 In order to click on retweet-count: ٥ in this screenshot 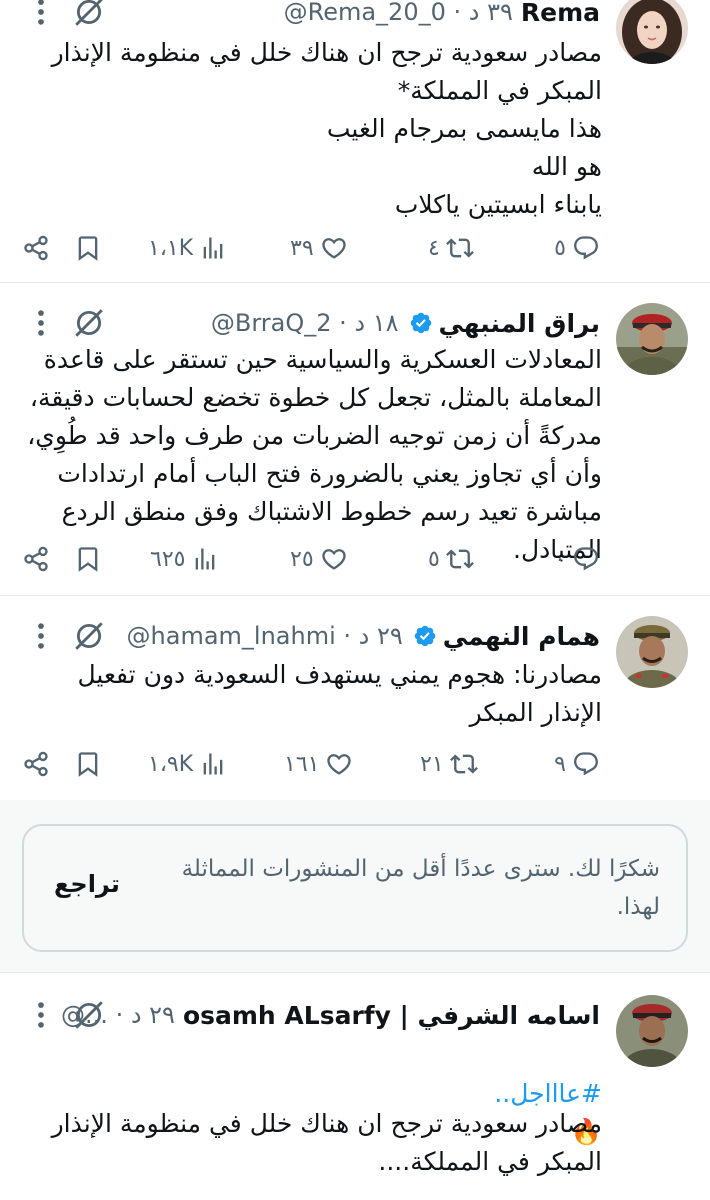, I will do `click(434, 559)`.